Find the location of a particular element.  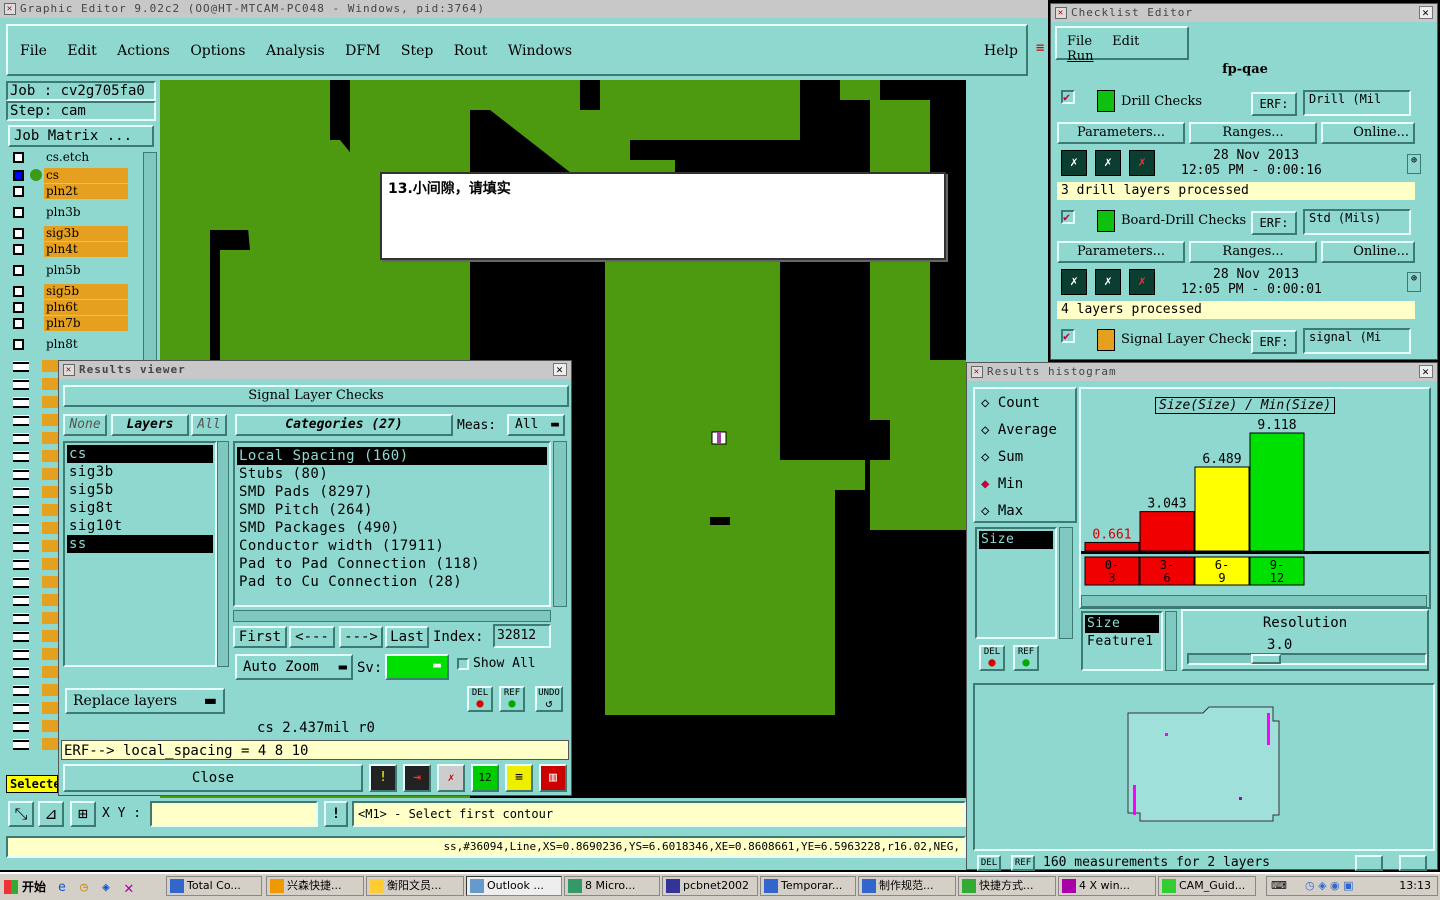

x-icon: ✕ is located at coordinates (129, 887).